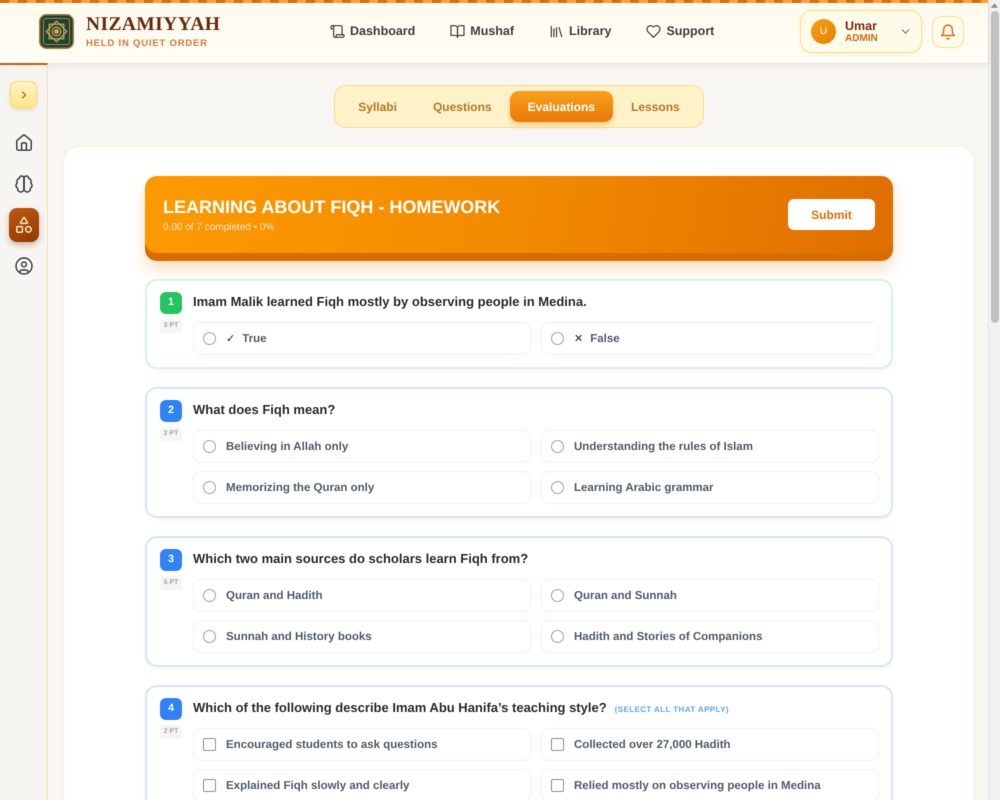  What do you see at coordinates (153, 25) in the screenshot?
I see `brand-name: NIZAMIYYAH` at bounding box center [153, 25].